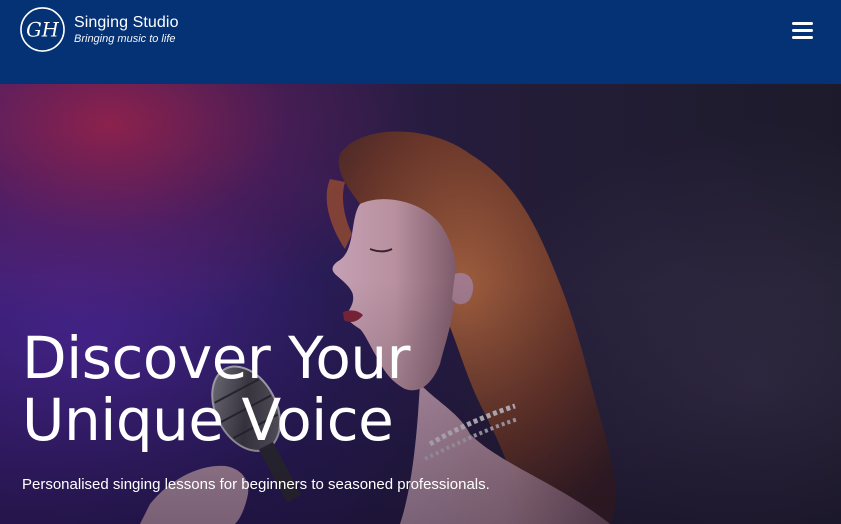 Image resolution: width=841 pixels, height=524 pixels. I want to click on hero-title-line-1: Discover Your, so click(216, 358).